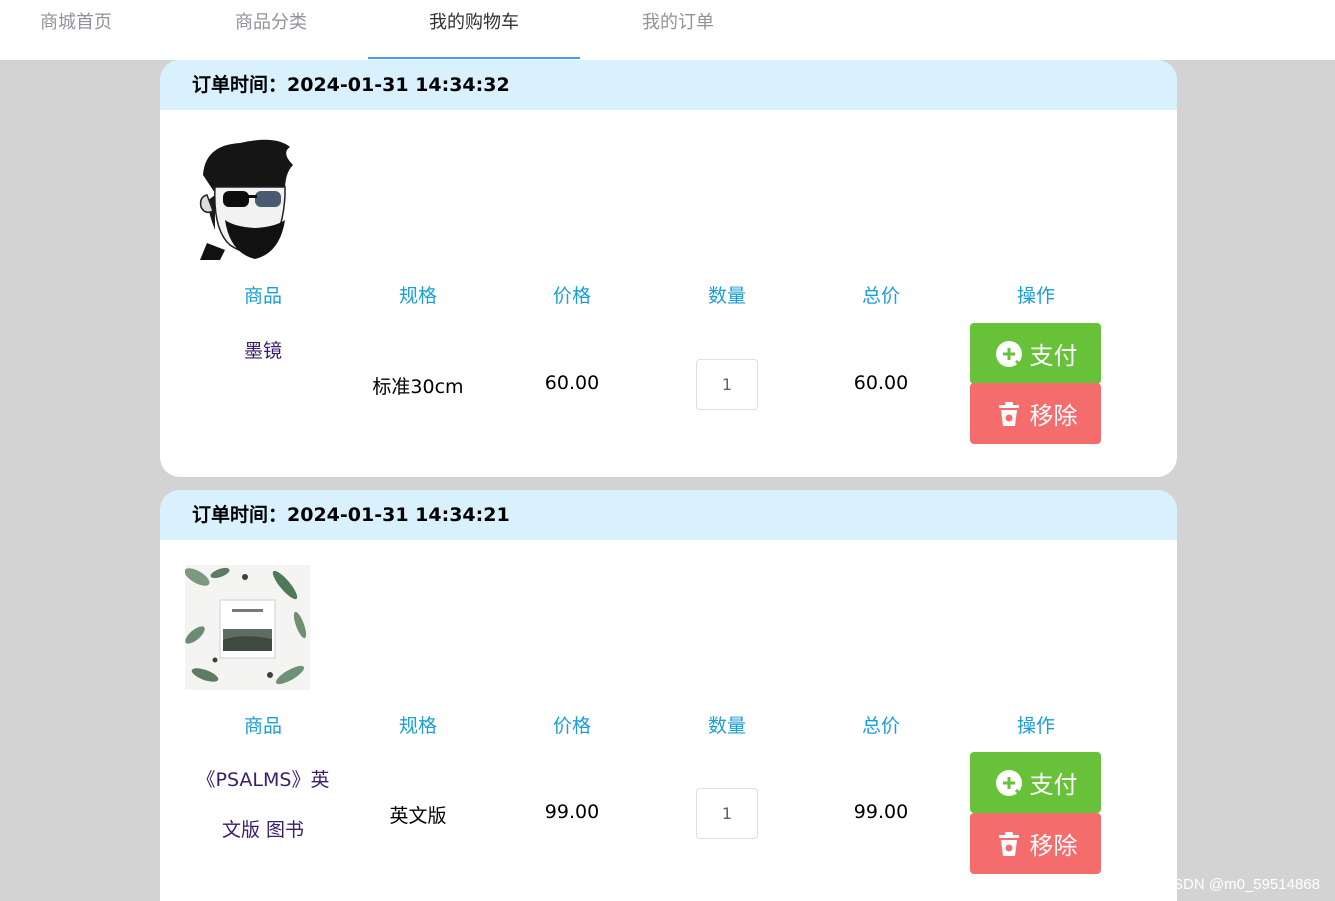  Describe the element at coordinates (474, 30) in the screenshot. I see `tab-cart: 我的购物车` at that location.